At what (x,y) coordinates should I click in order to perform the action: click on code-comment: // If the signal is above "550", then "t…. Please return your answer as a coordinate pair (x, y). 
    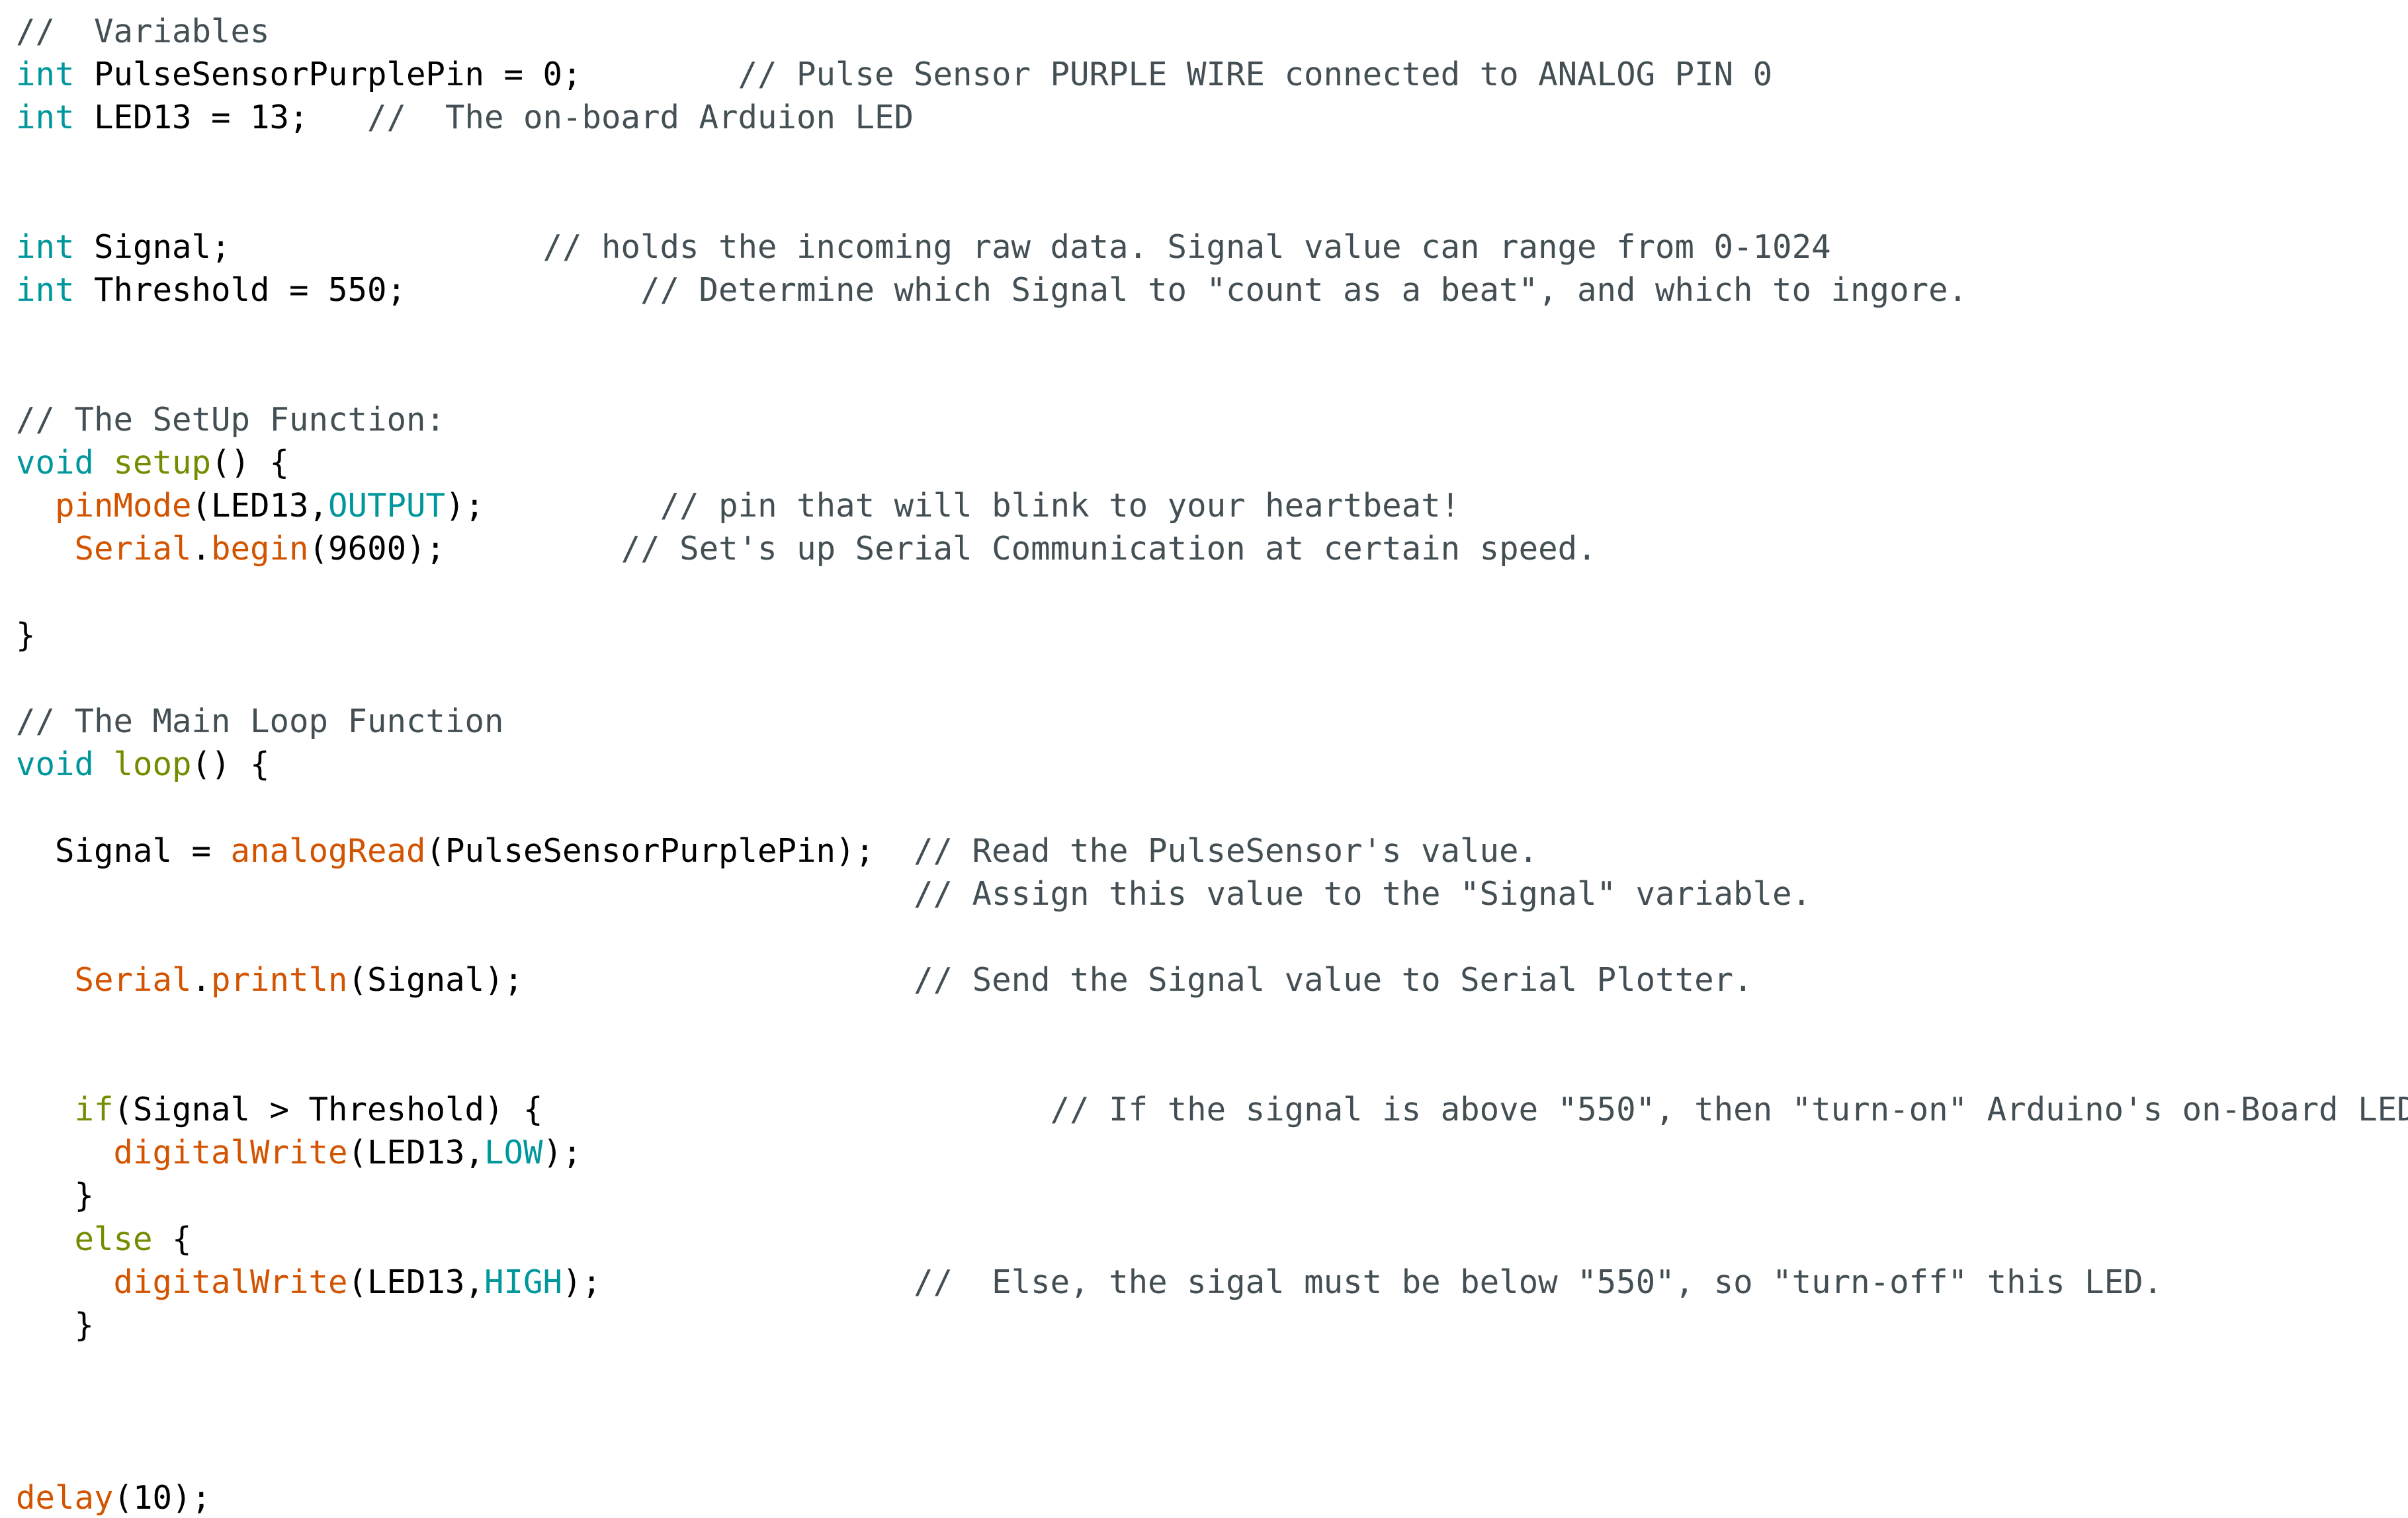
    Looking at the image, I should click on (1729, 1109).